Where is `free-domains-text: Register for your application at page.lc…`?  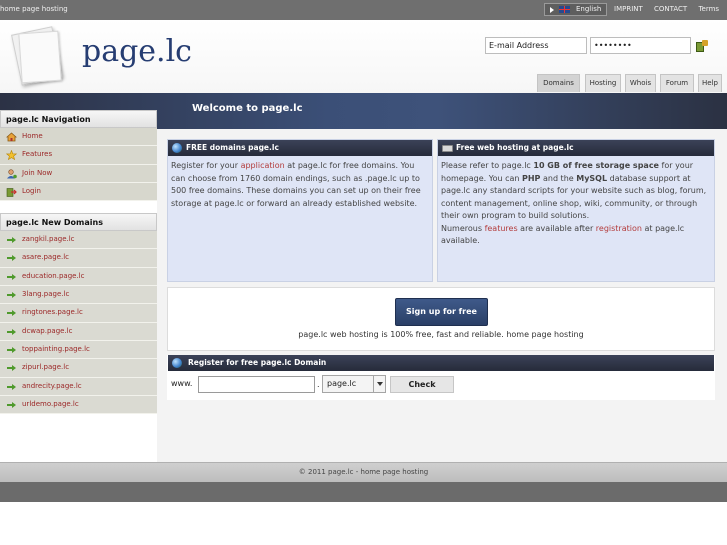
free-domains-text: Register for your application at page.lc… is located at coordinates (296, 184).